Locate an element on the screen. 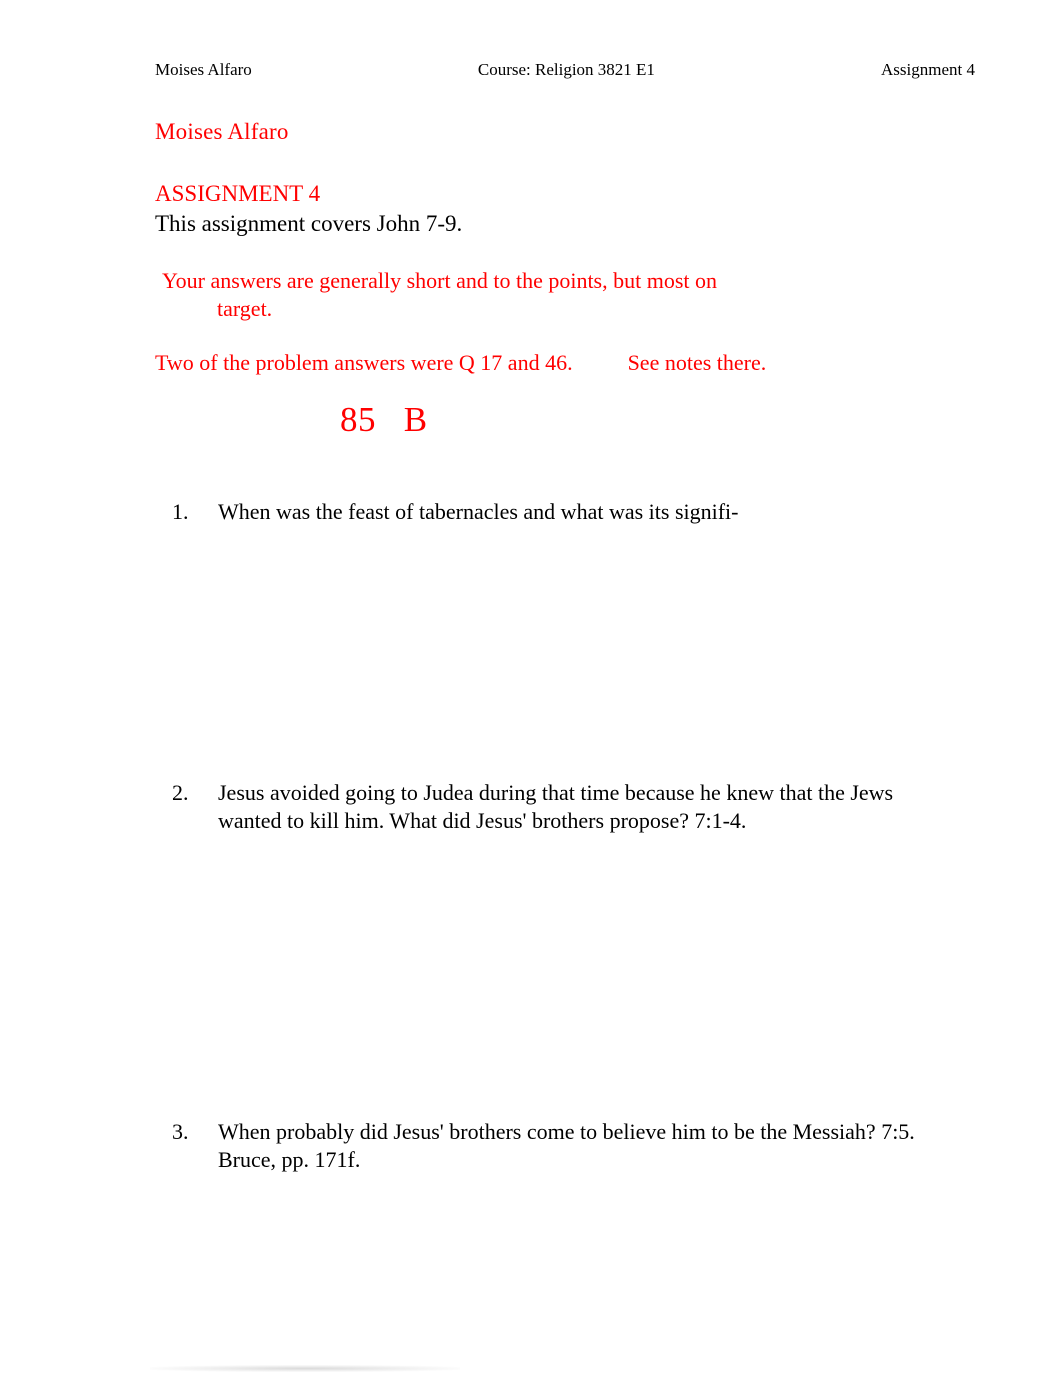  page-edge-shadow is located at coordinates (305, 1368).